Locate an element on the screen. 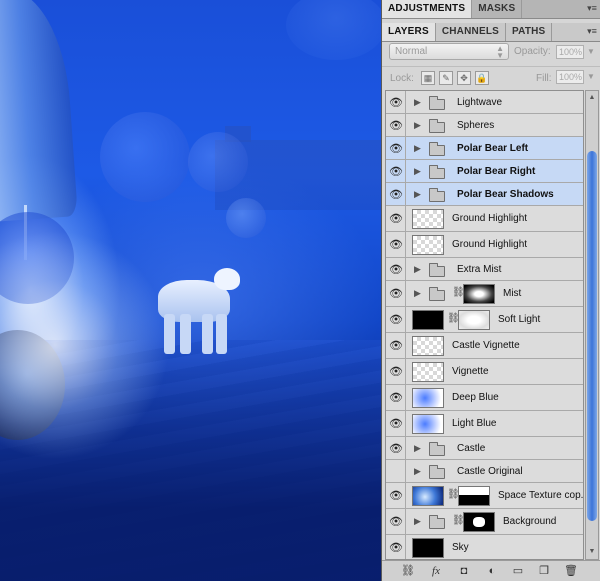 The image size is (600, 581). lock-label: Lock: is located at coordinates (402, 78).